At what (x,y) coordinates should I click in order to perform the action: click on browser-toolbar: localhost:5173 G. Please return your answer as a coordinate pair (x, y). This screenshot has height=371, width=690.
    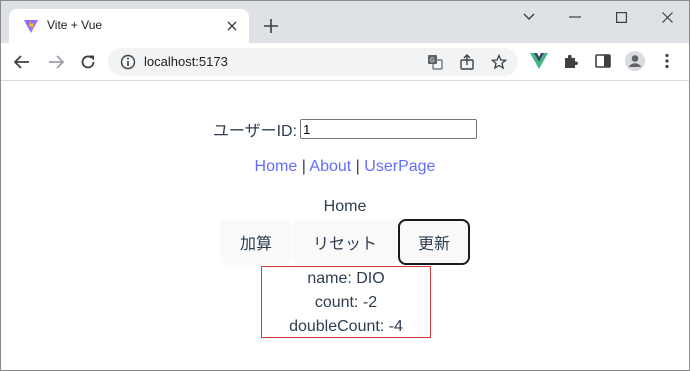
    Looking at the image, I should click on (345, 62).